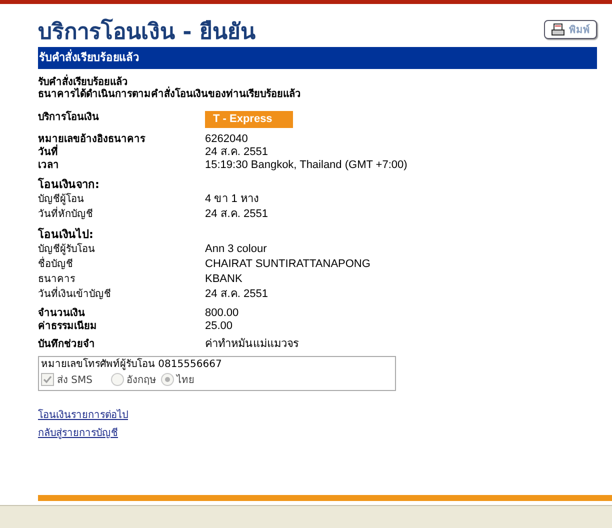  I want to click on field-label: วันที่, so click(121, 152).